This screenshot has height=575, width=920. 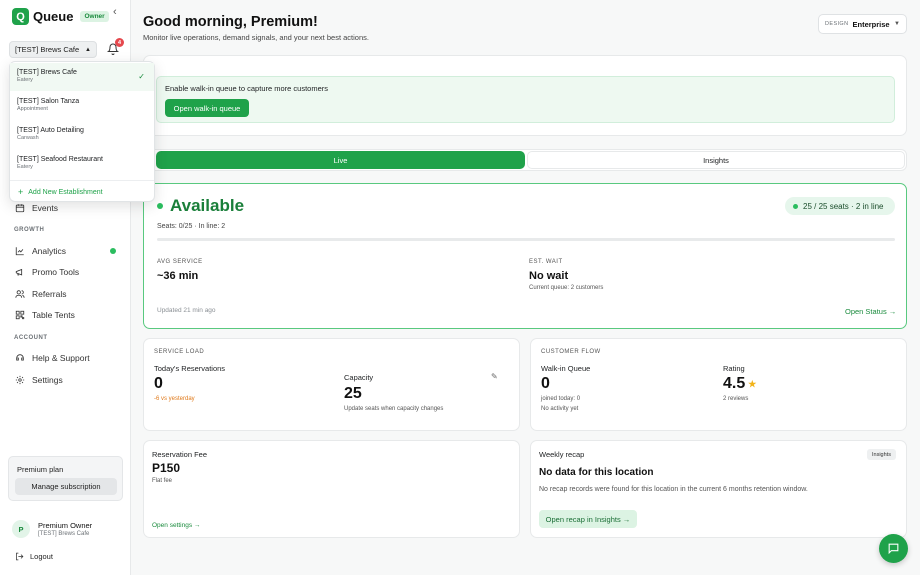 I want to click on plan-box: Premium plan Manage subscription, so click(x=65, y=478).